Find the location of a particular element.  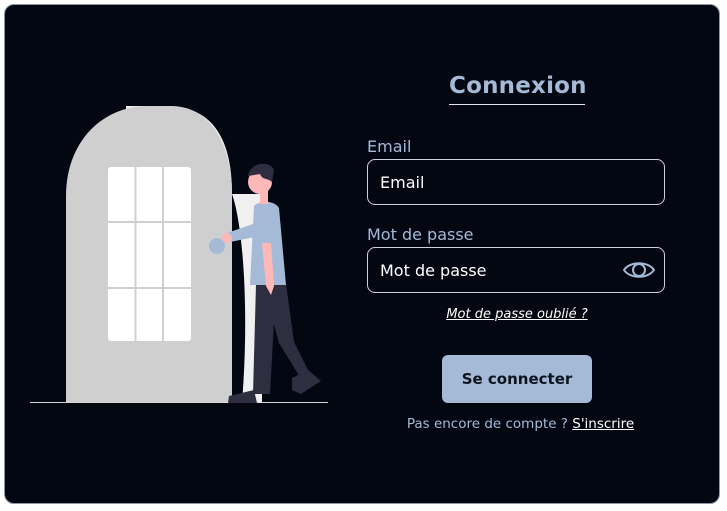

forgot-password-link: Mot de passe oublié ? is located at coordinates (517, 314).